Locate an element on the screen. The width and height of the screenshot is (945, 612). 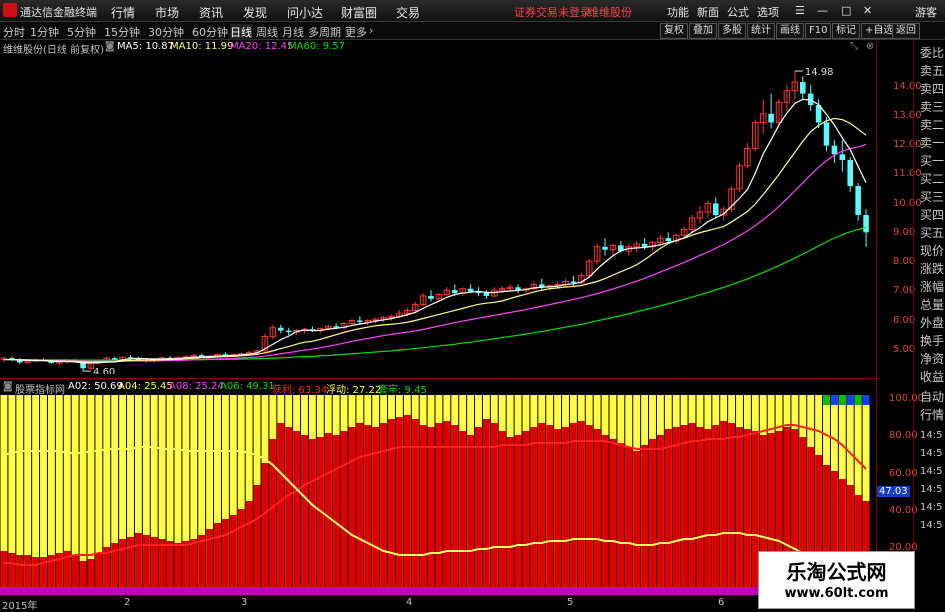
menu-wealth: 财富圈 is located at coordinates (359, 12).